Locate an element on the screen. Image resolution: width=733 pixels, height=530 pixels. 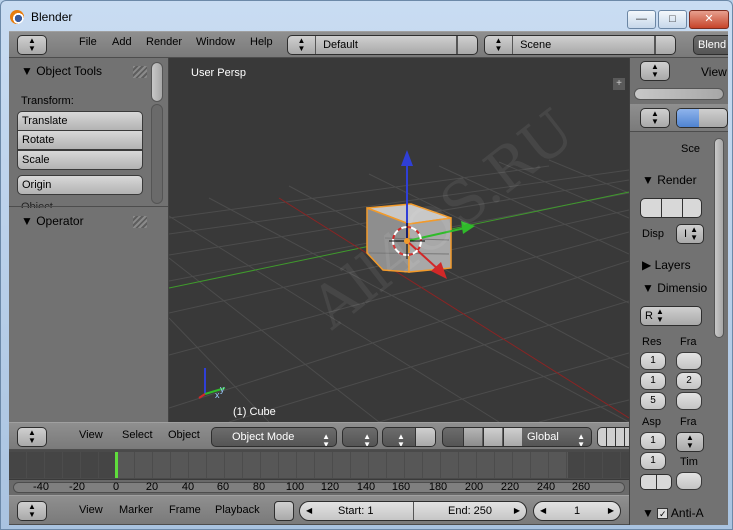
scene-selector: ▲ ▼ Scene is located at coordinates (580, 45).